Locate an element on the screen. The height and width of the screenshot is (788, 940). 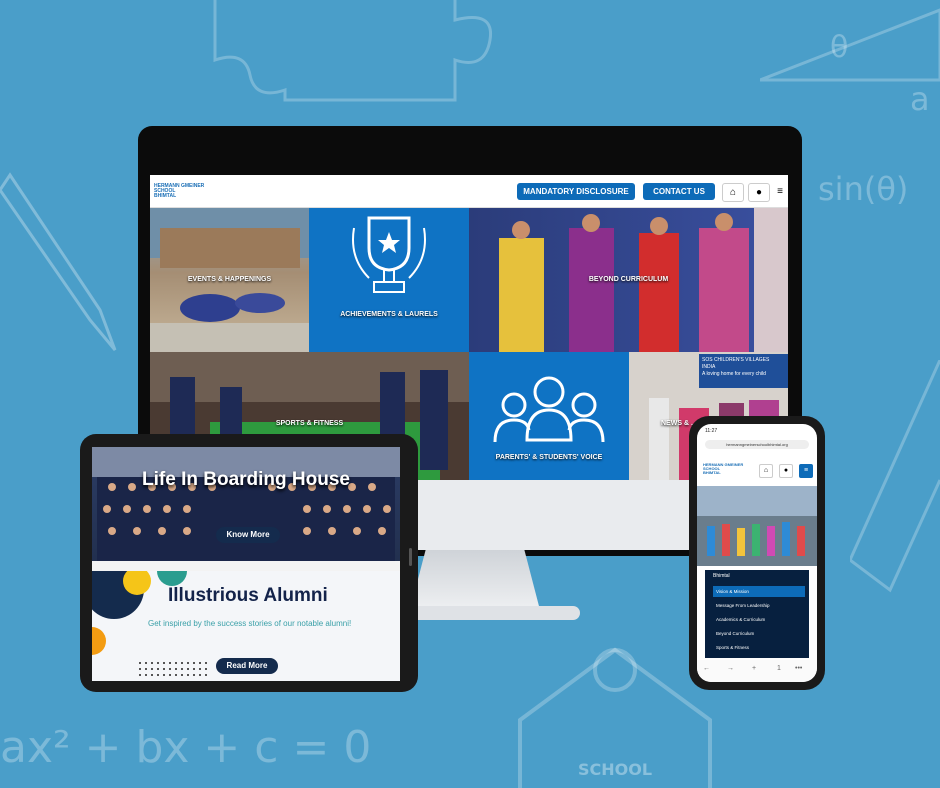
menu-item-vision-mission: Vision & Mission is located at coordinates (759, 591).